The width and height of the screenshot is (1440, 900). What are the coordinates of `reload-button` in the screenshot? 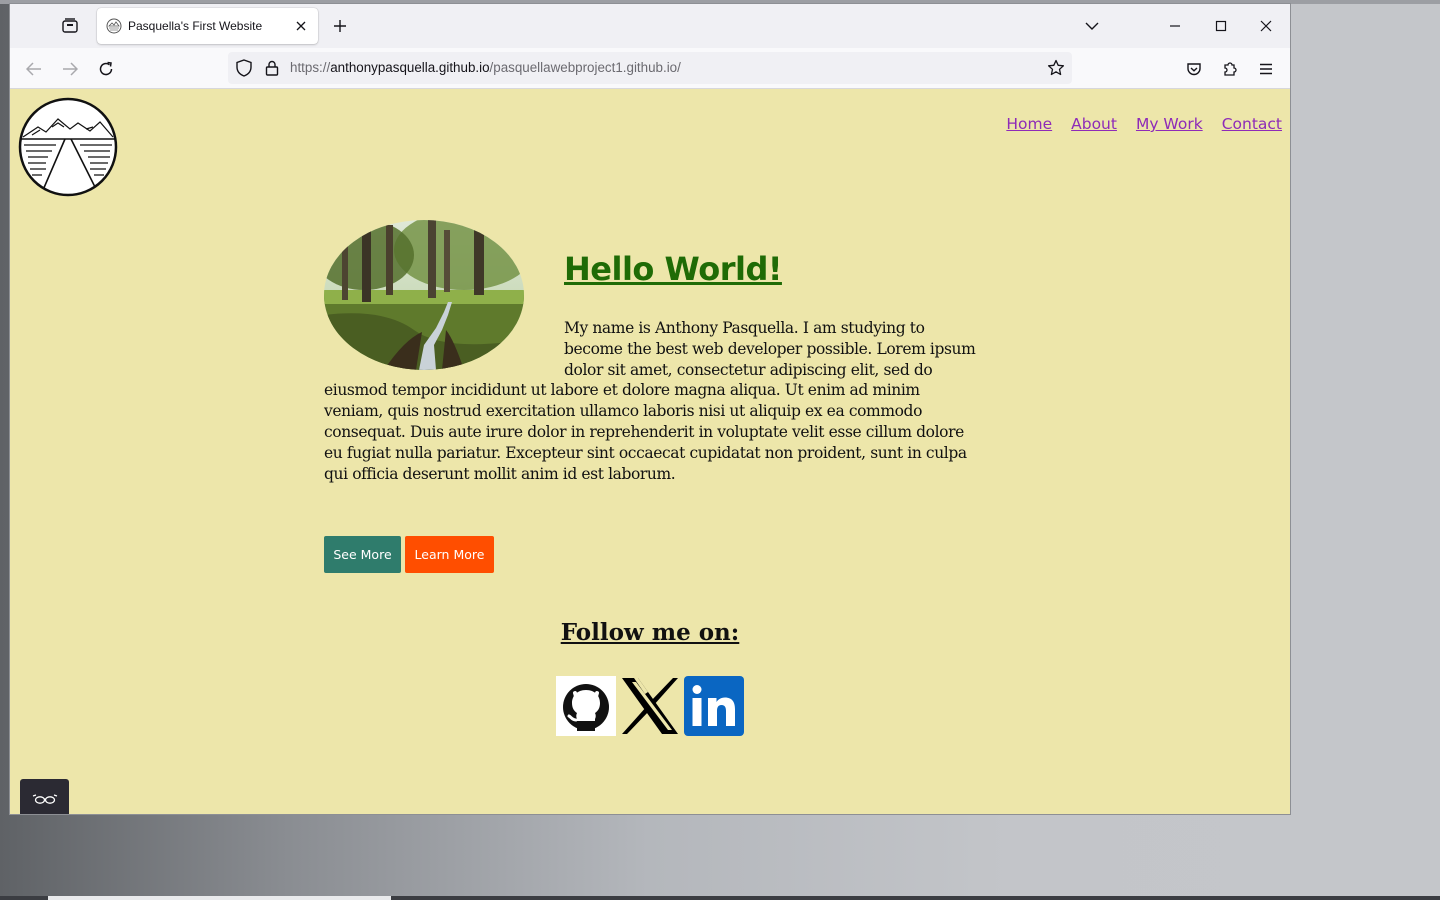 It's located at (106, 69).